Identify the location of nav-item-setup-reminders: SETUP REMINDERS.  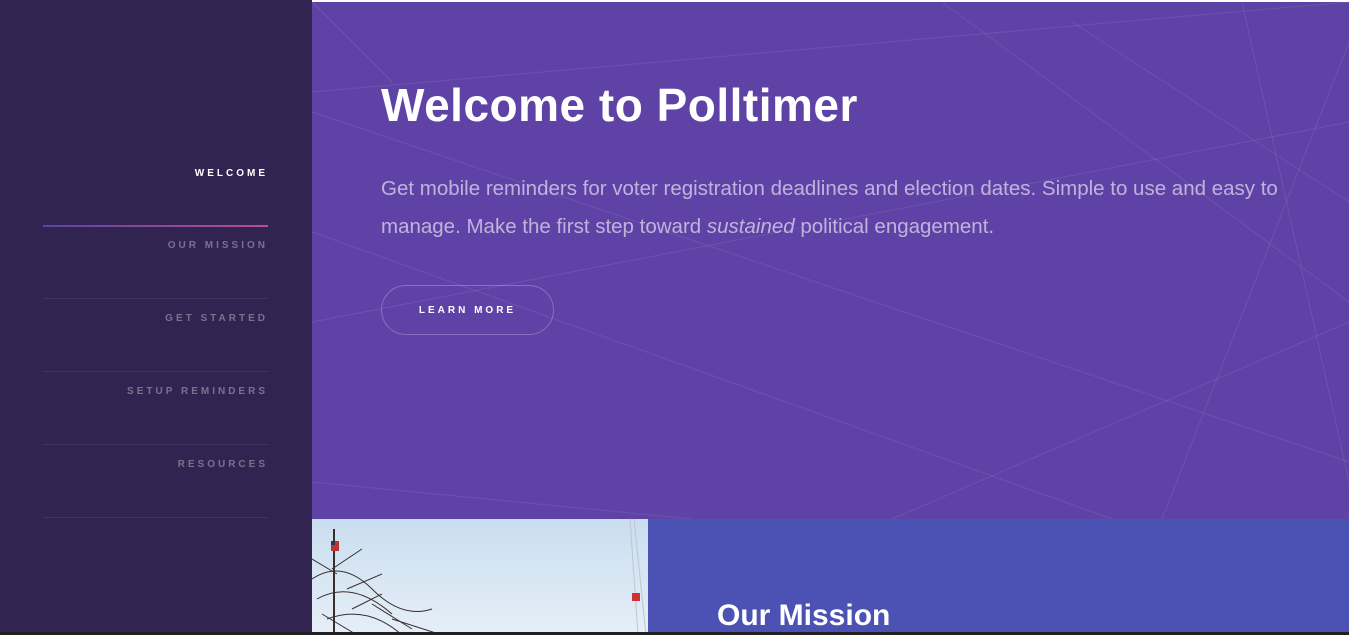
(155, 408).